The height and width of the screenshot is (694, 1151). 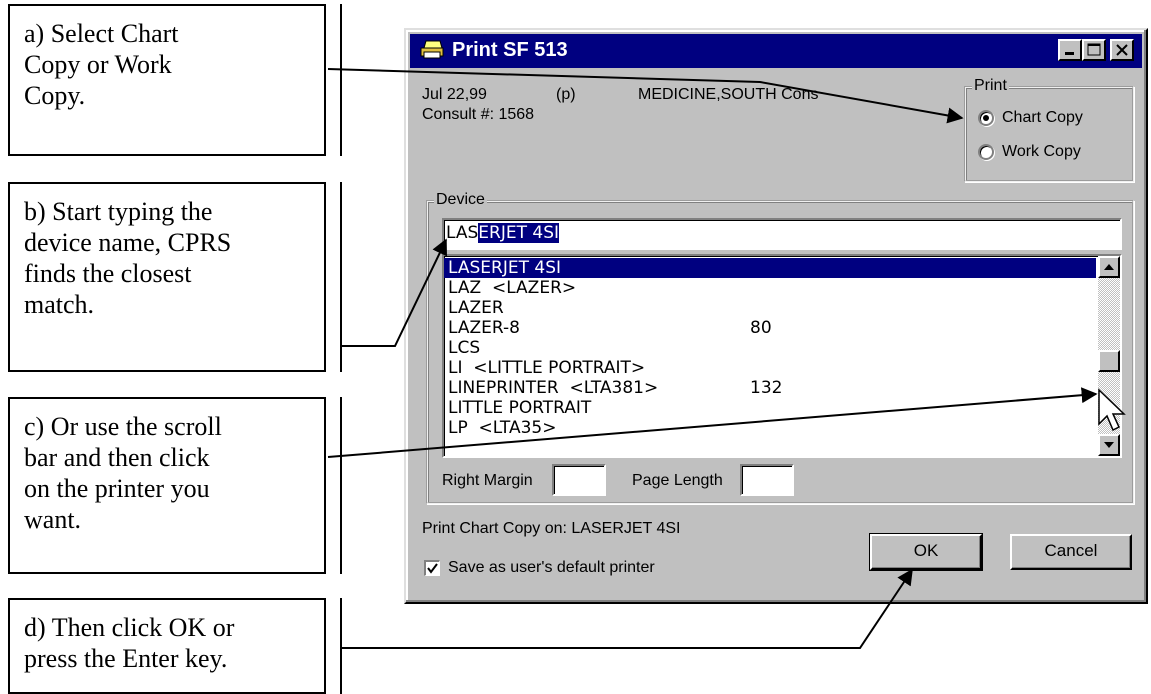 I want to click on cancel-button: Cancel, so click(x=1071, y=552).